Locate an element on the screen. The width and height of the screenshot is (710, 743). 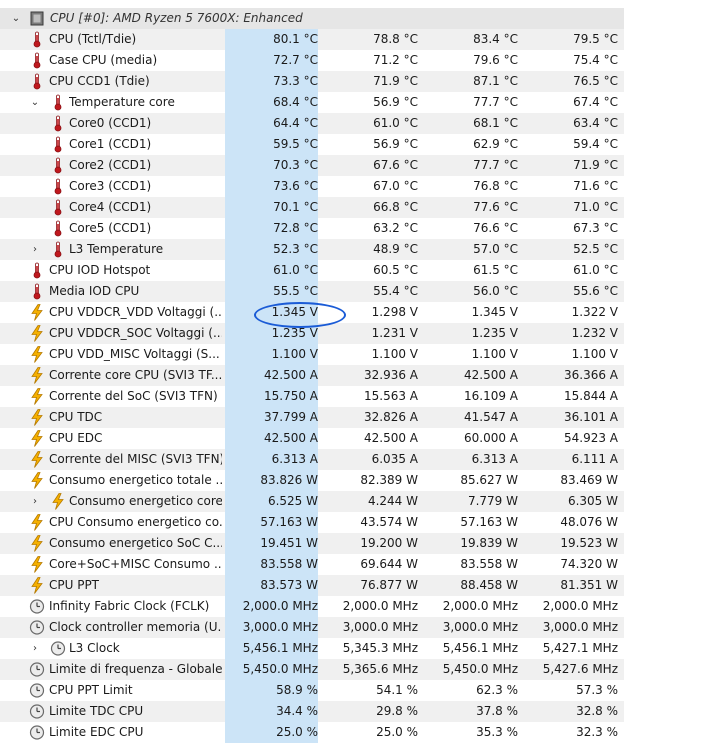
sensor-label: Limite EDC CPU is located at coordinates (96, 732).